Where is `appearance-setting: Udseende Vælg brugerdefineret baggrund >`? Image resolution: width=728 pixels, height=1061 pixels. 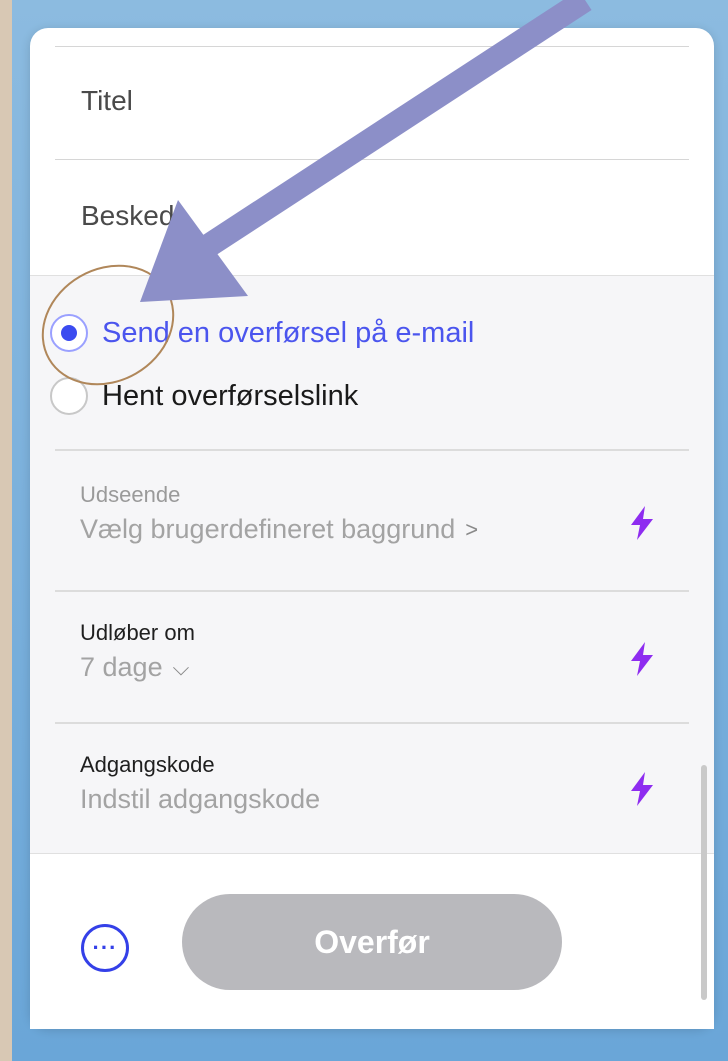
appearance-setting: Udseende Vælg brugerdefineret baggrund > is located at coordinates (370, 513).